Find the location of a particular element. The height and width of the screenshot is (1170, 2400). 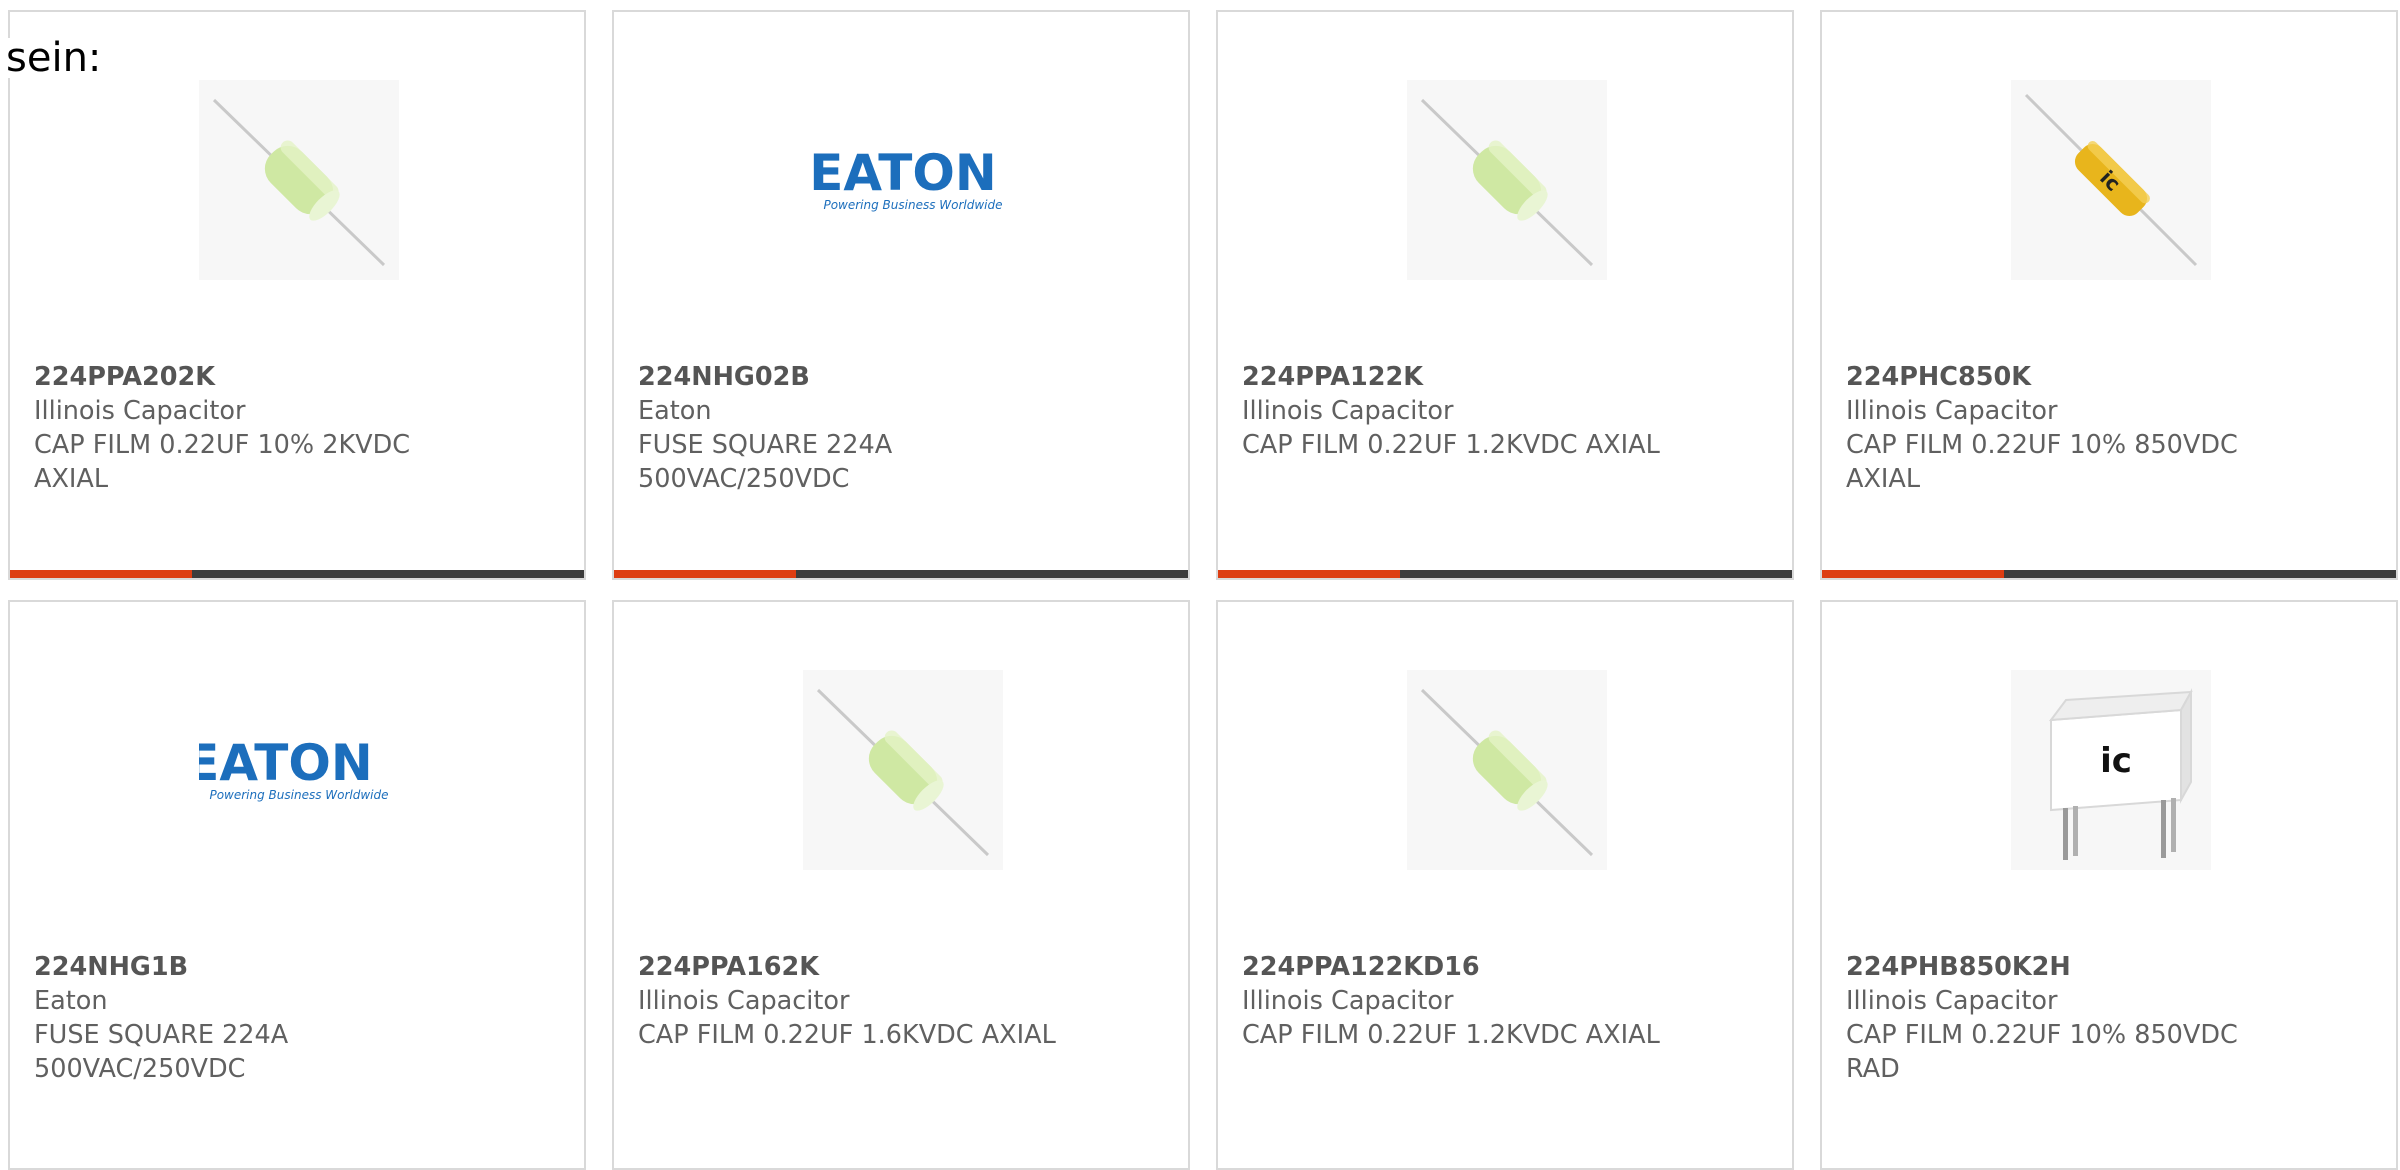

radial-capacitor-icon: ic is located at coordinates (2111, 770).